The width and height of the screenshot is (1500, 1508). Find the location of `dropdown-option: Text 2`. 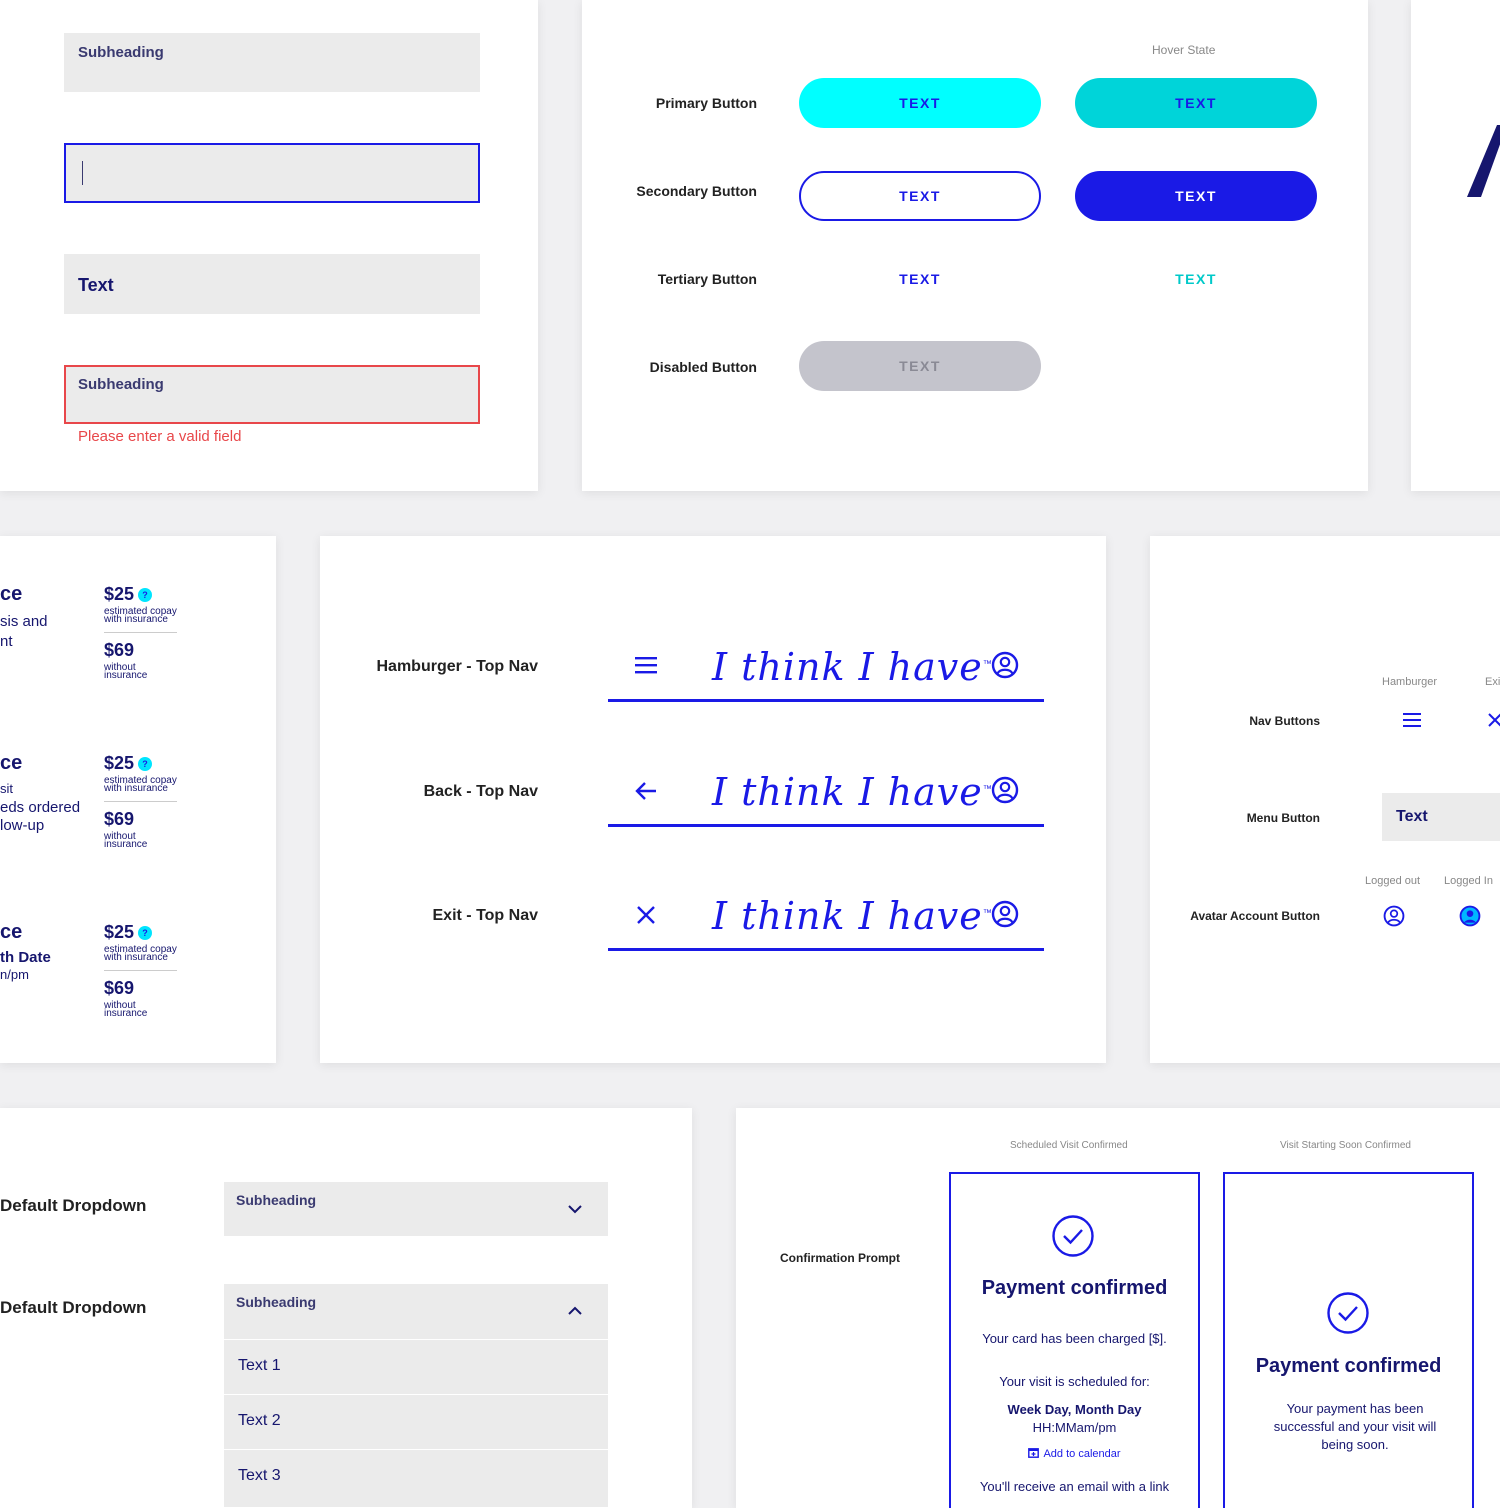

dropdown-option: Text 2 is located at coordinates (416, 1422).